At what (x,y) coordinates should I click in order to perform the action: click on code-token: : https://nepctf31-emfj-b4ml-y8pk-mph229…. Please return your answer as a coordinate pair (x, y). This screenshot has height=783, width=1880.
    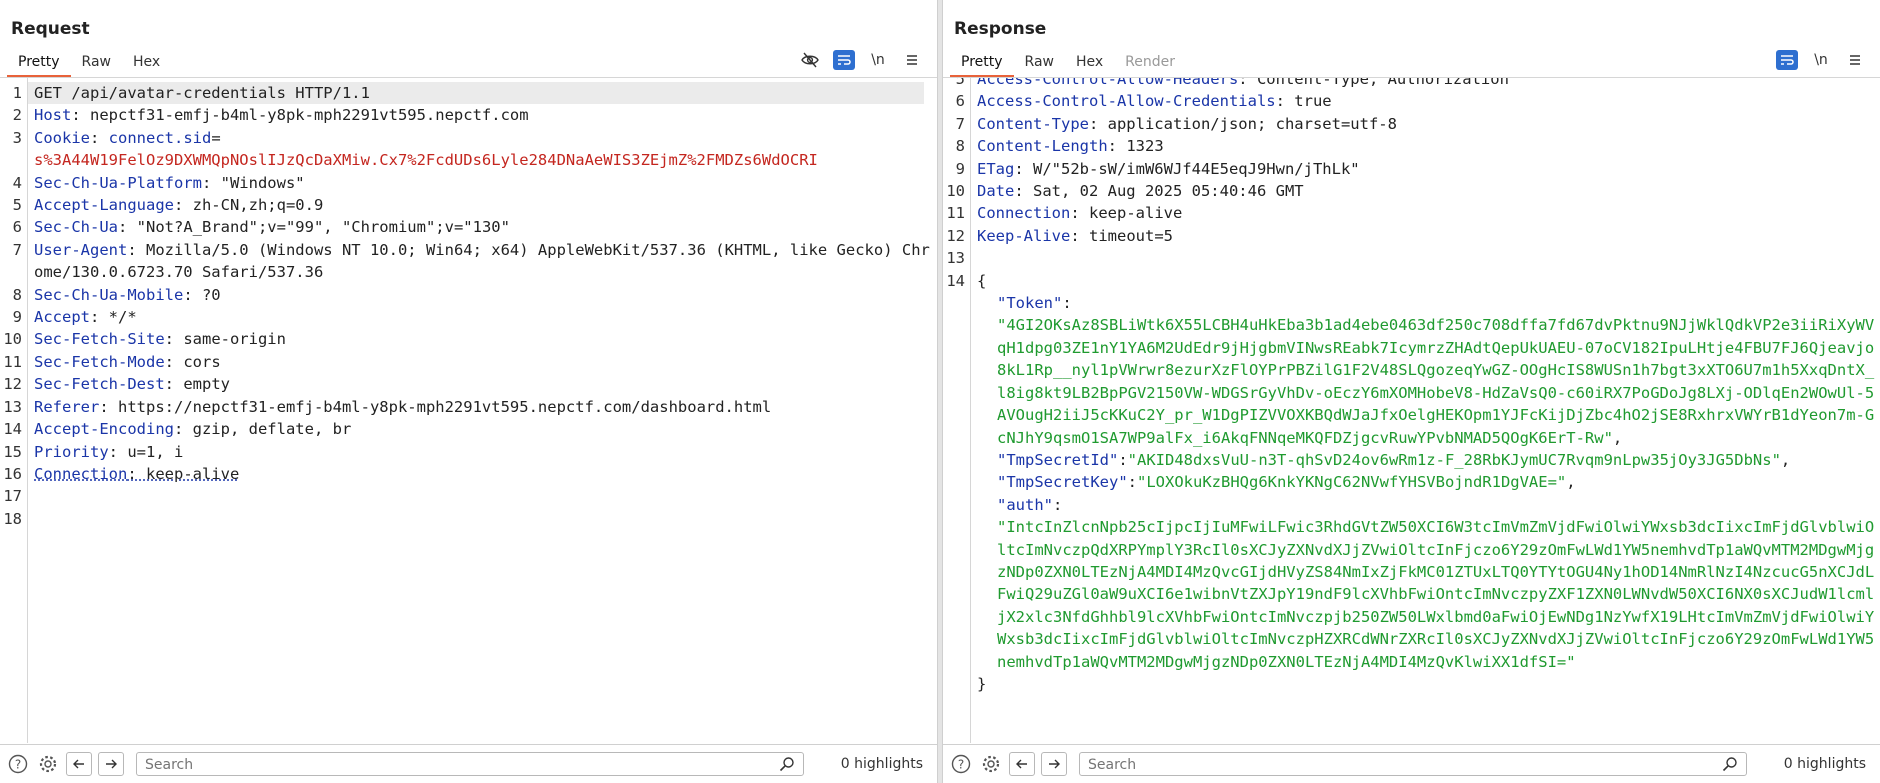
    Looking at the image, I should click on (435, 406).